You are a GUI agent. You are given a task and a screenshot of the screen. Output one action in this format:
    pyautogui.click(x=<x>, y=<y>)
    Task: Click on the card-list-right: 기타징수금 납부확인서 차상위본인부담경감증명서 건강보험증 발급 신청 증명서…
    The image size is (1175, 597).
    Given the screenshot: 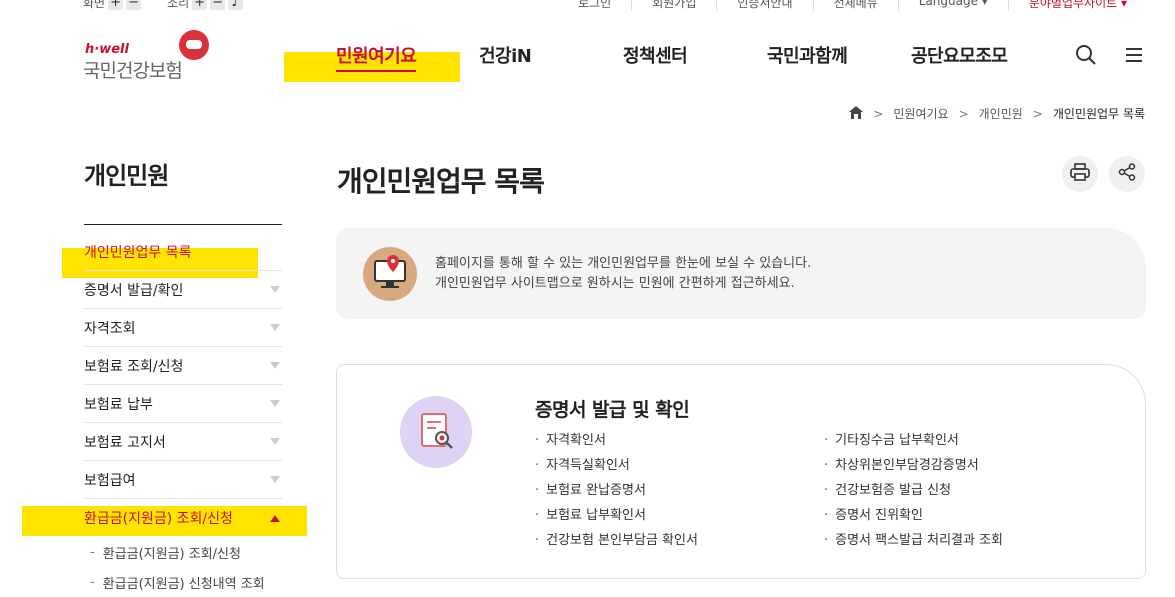 What is the action you would take?
    pyautogui.click(x=913, y=493)
    